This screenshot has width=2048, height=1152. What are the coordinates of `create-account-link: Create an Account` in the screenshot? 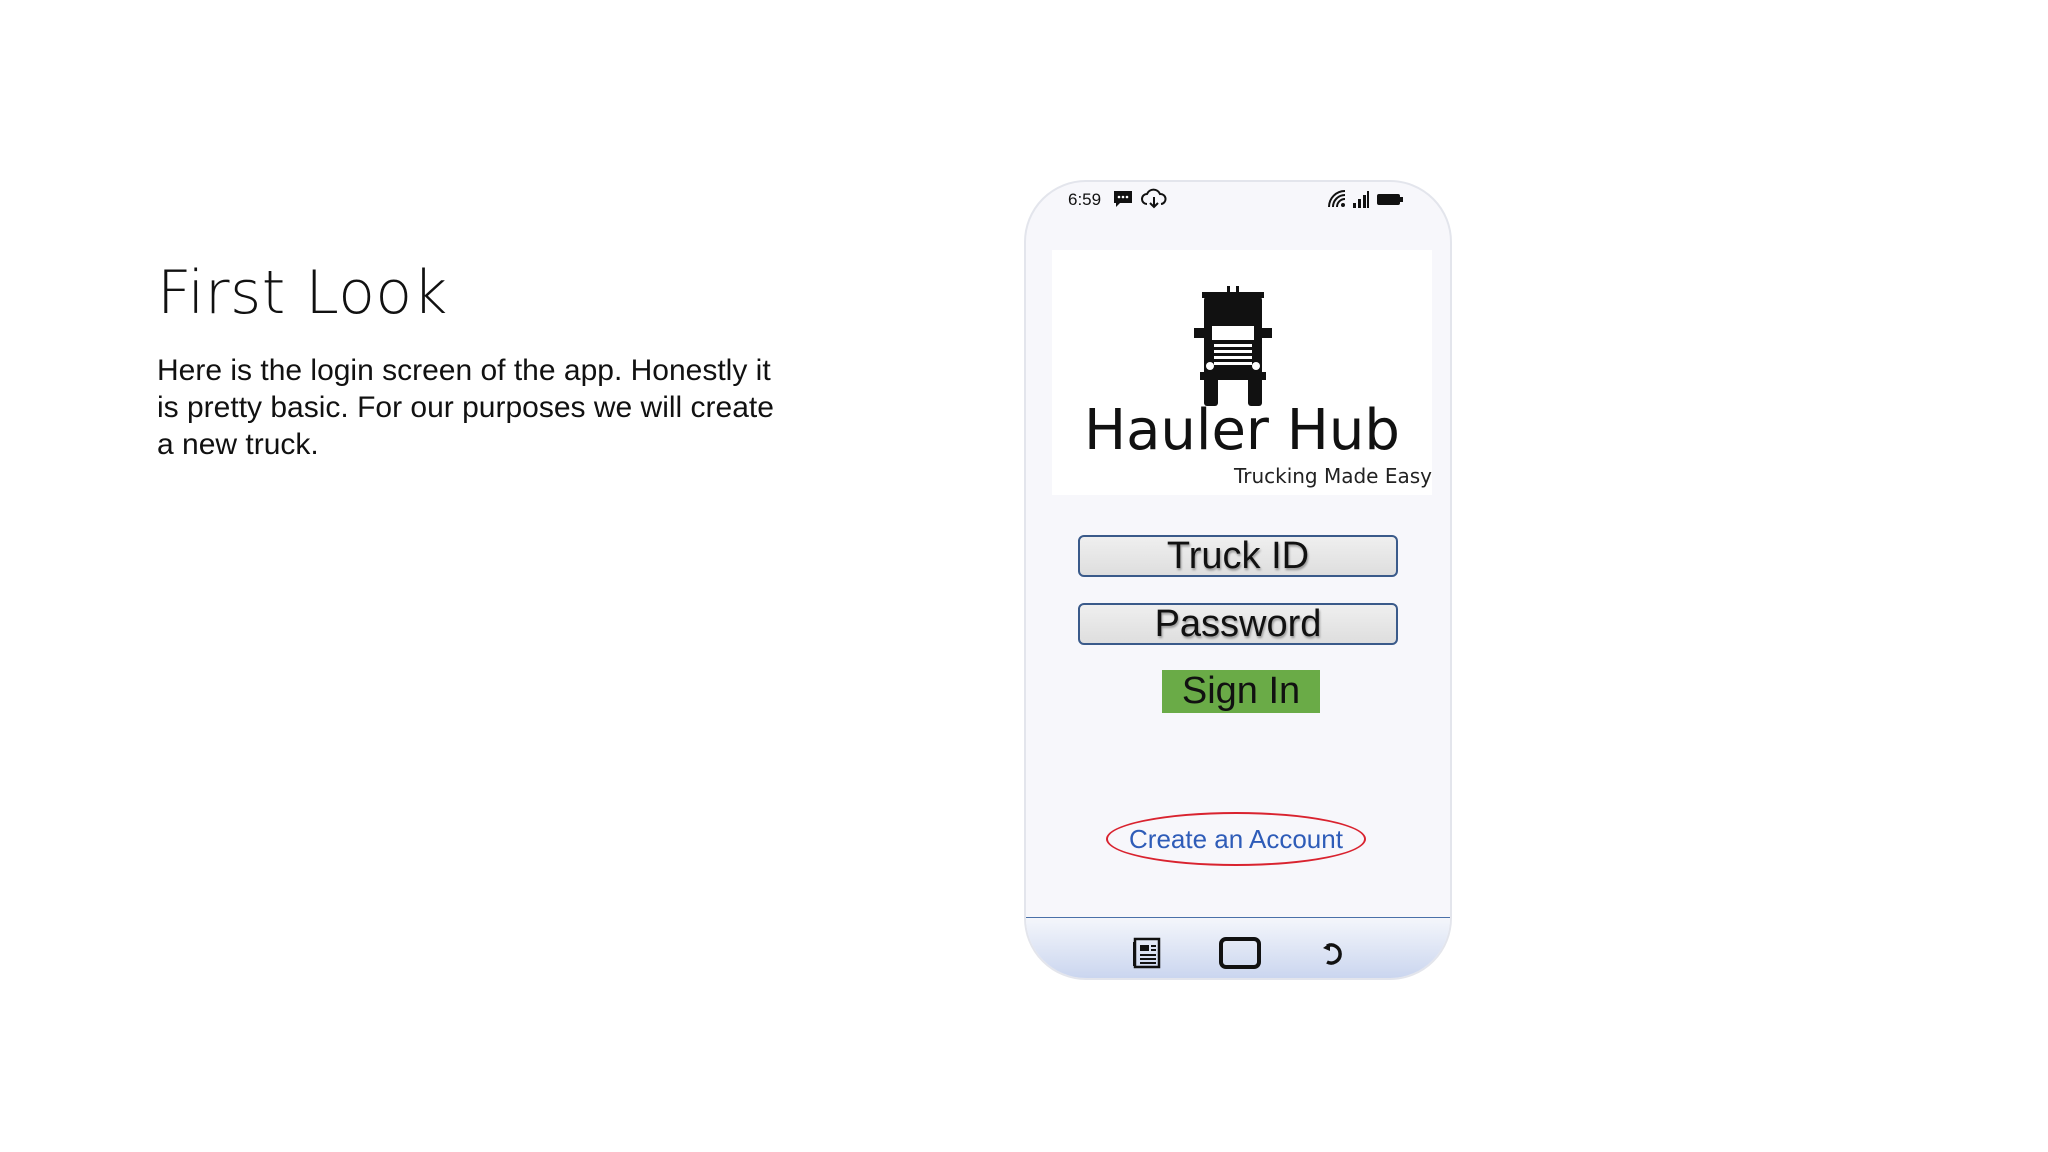 It's located at (1236, 839).